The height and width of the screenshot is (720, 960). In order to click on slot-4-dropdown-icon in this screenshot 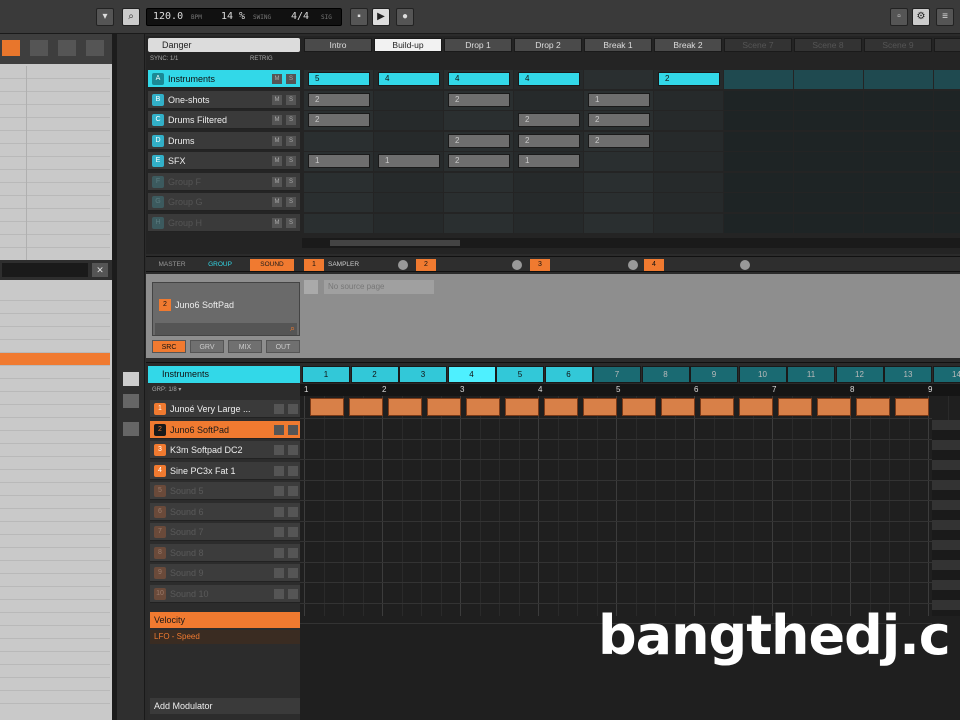, I will do `click(745, 265)`.